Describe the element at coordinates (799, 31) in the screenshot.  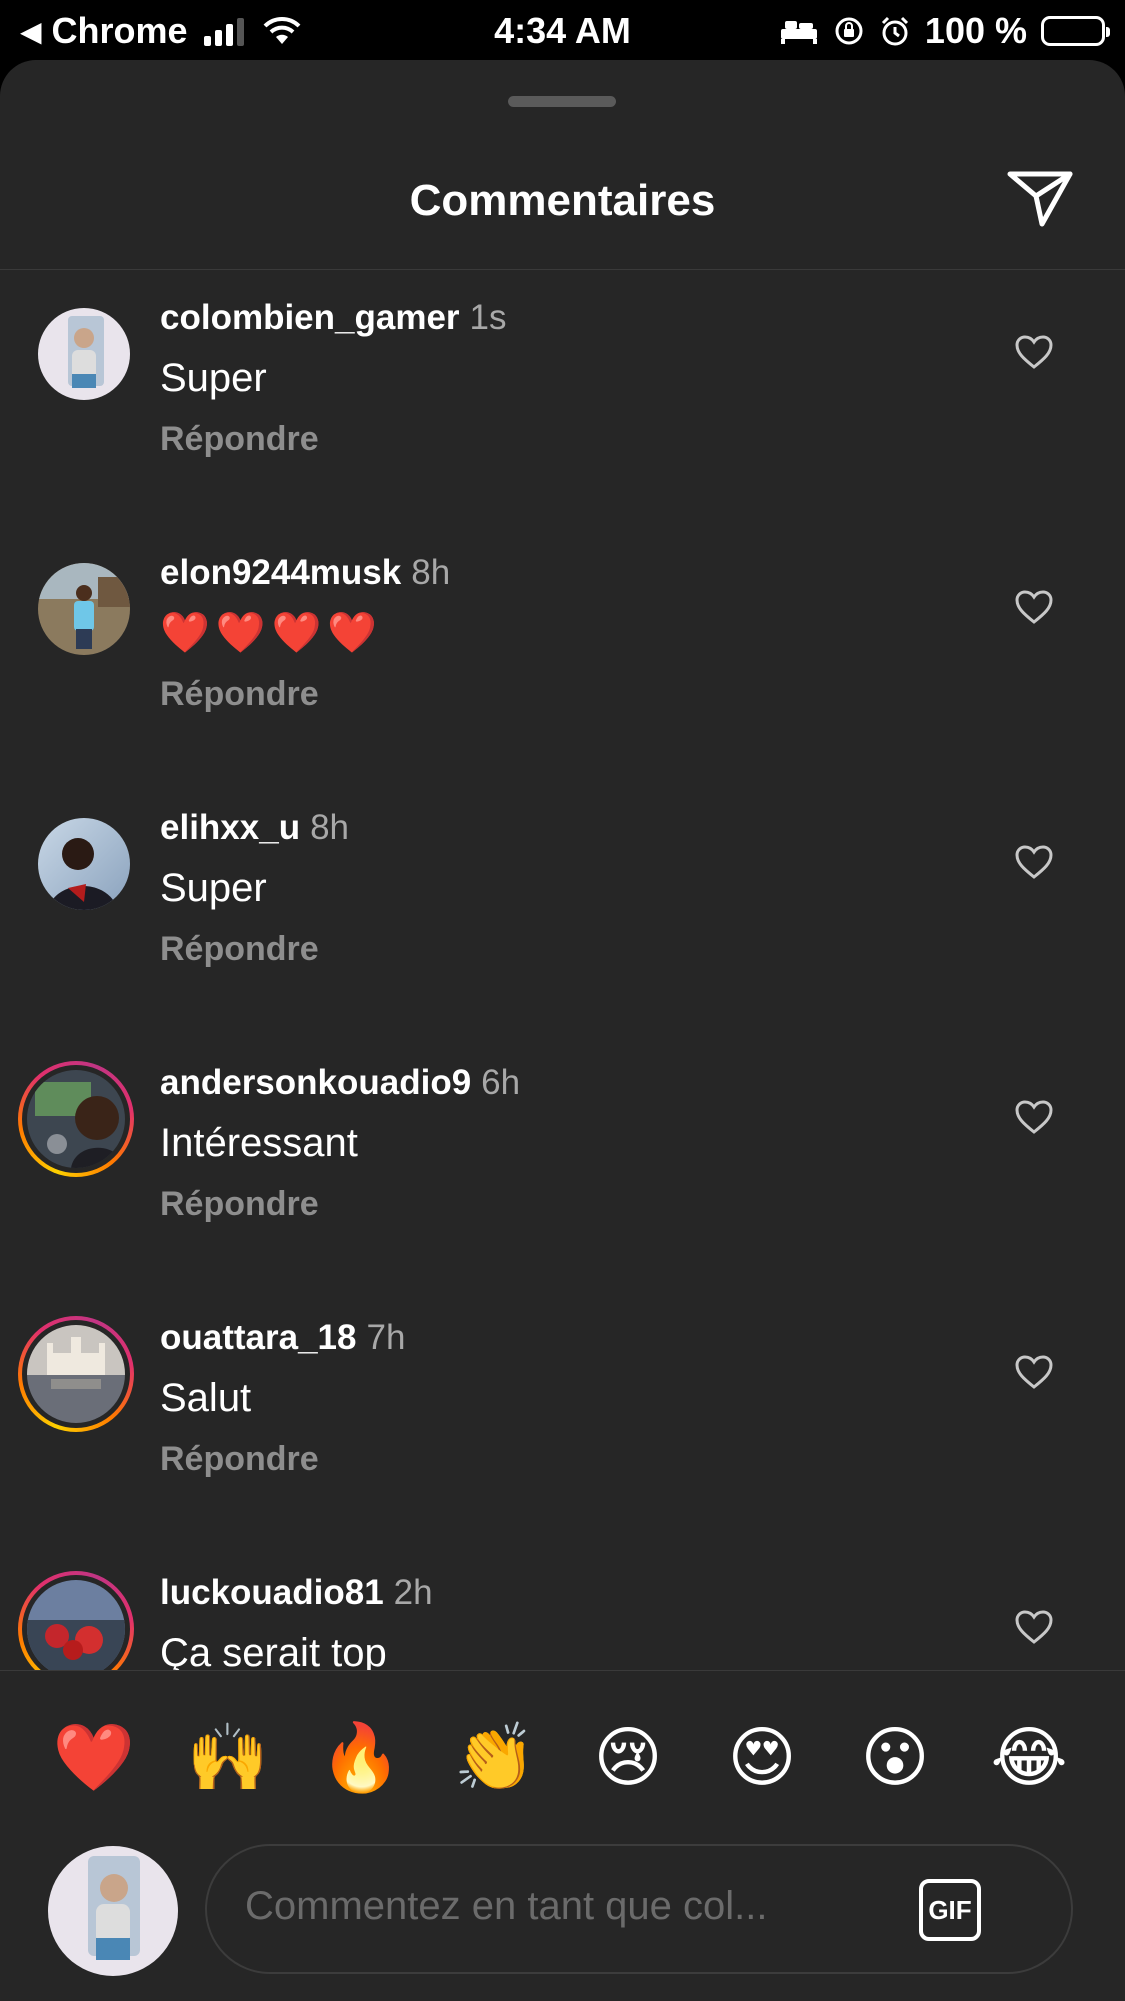
I see `bed-icon` at that location.